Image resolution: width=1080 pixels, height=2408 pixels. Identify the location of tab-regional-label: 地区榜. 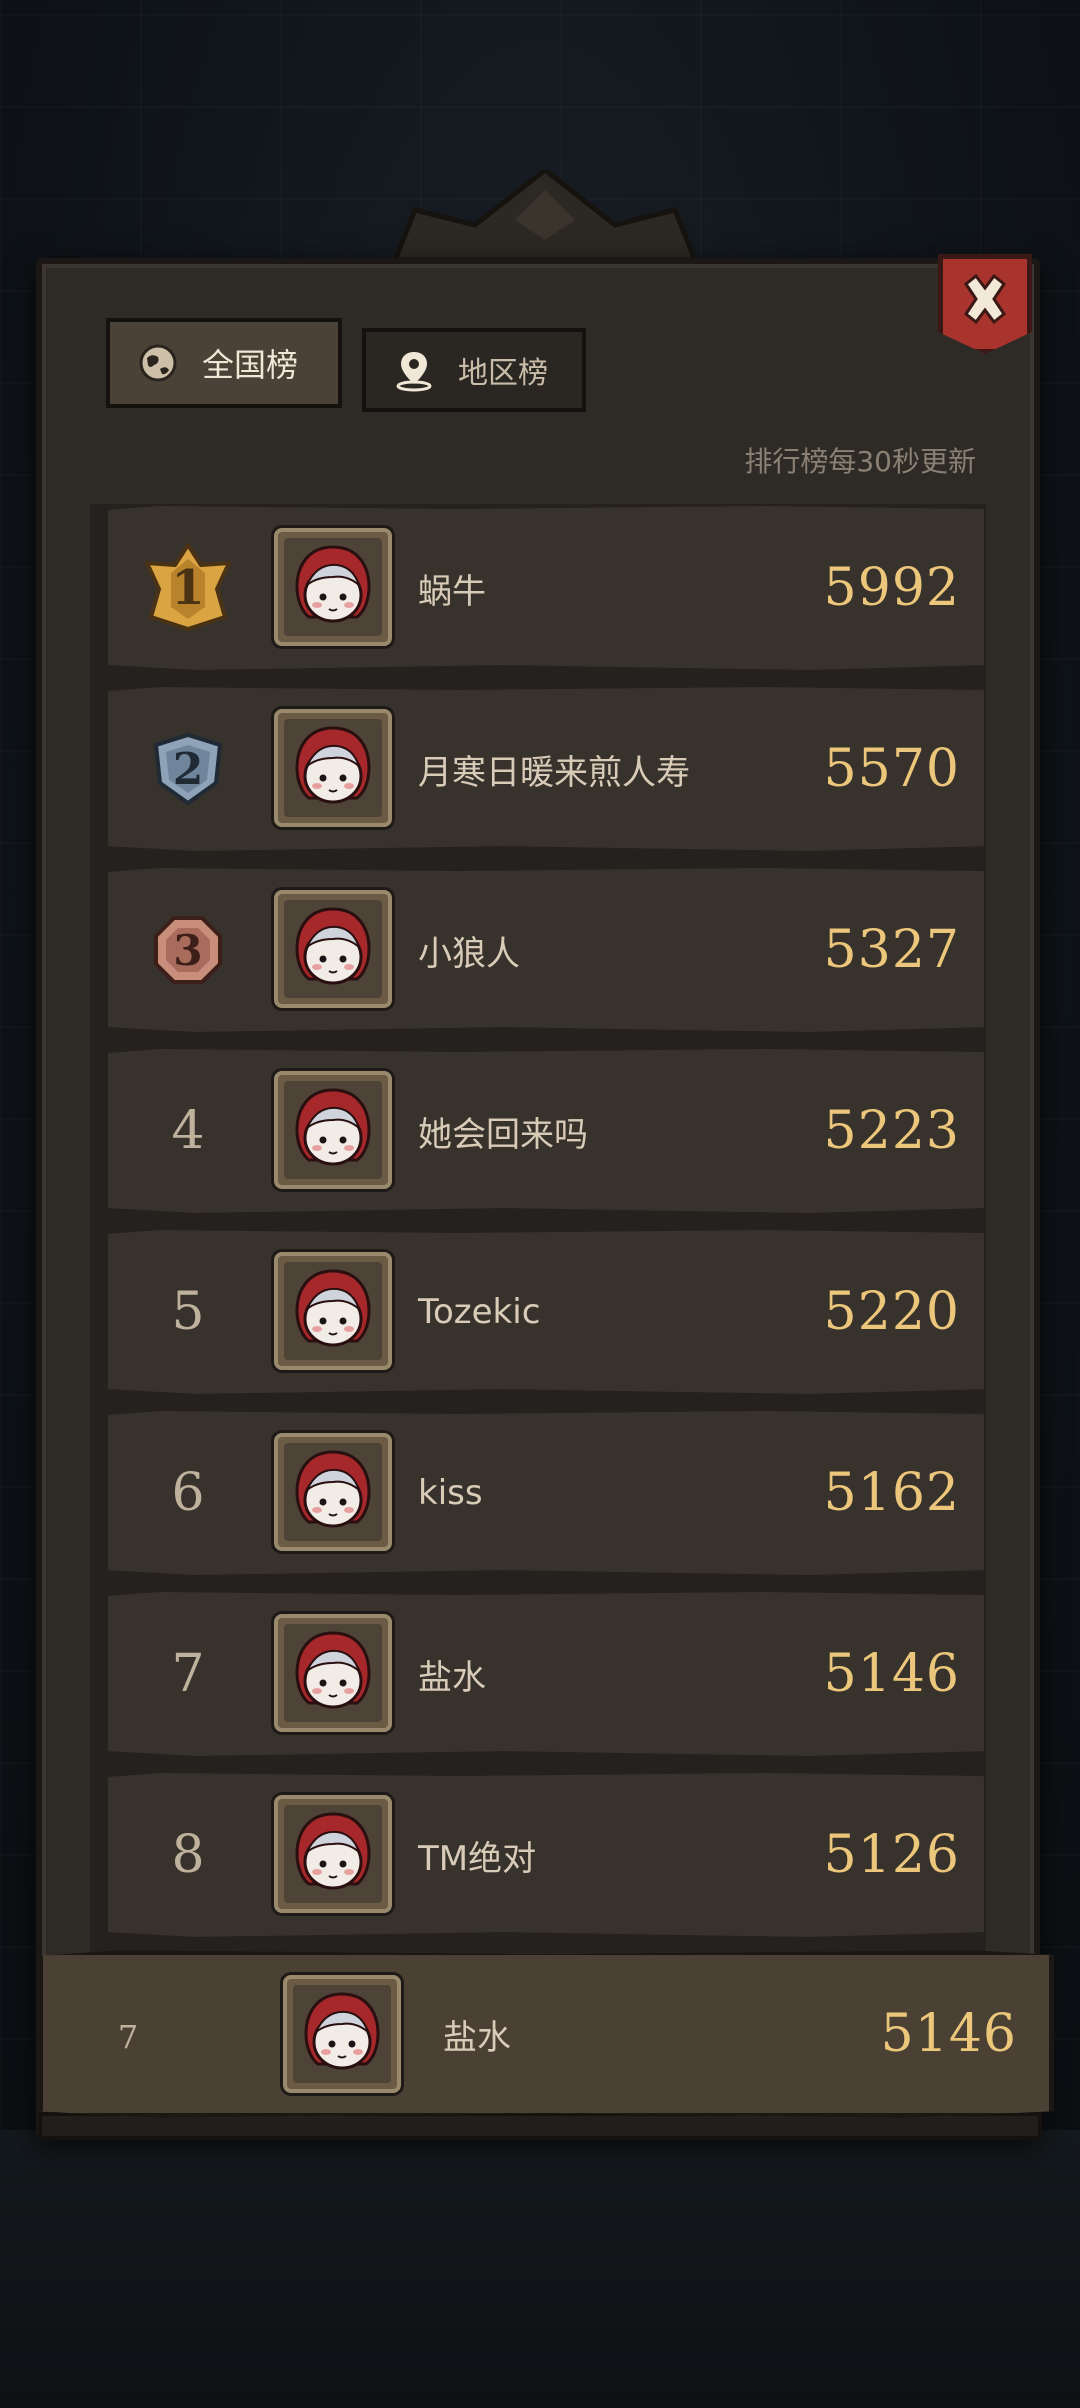
(503, 373).